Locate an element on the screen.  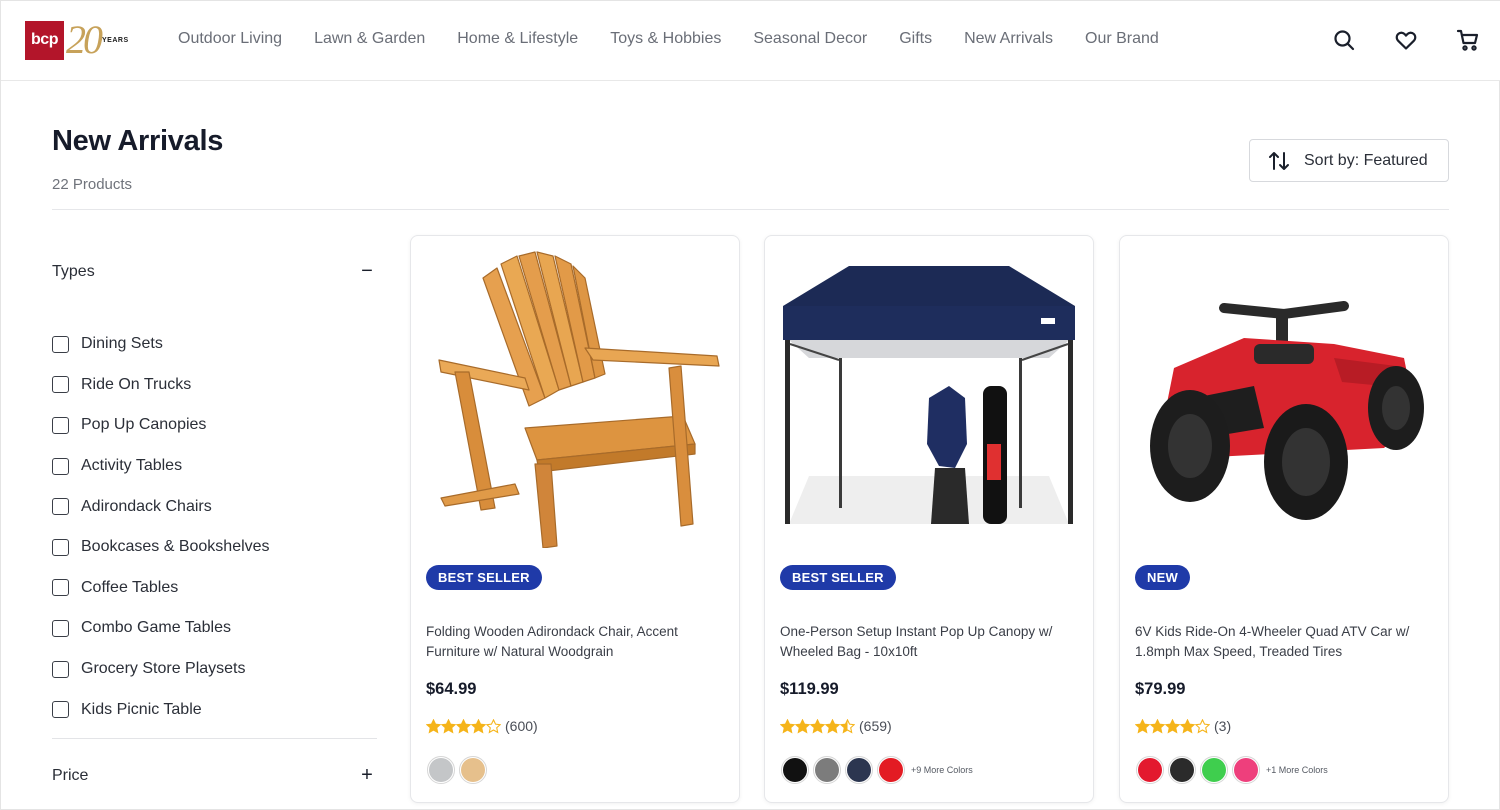
expand-icon: + is located at coordinates (367, 775).